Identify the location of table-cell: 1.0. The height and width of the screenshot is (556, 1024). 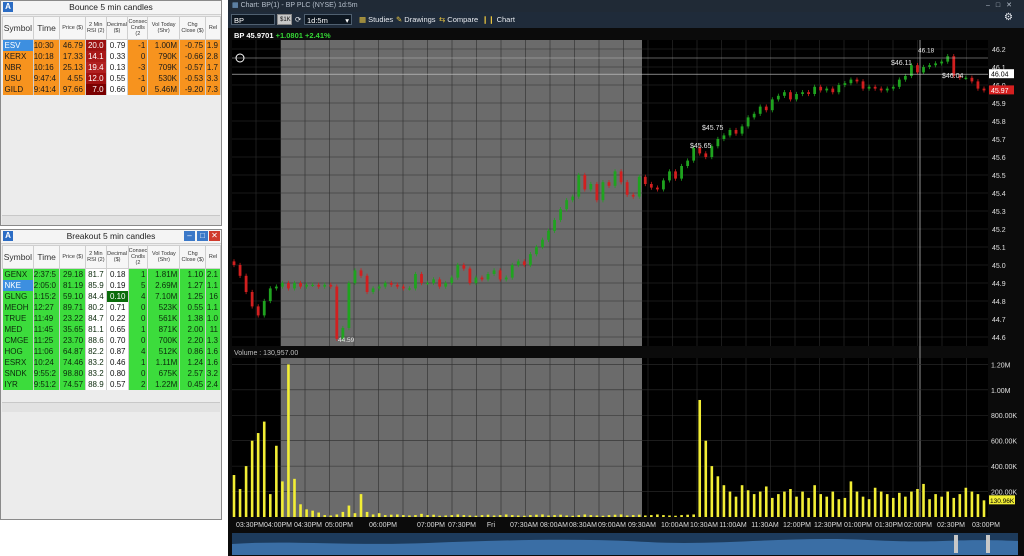
(213, 318).